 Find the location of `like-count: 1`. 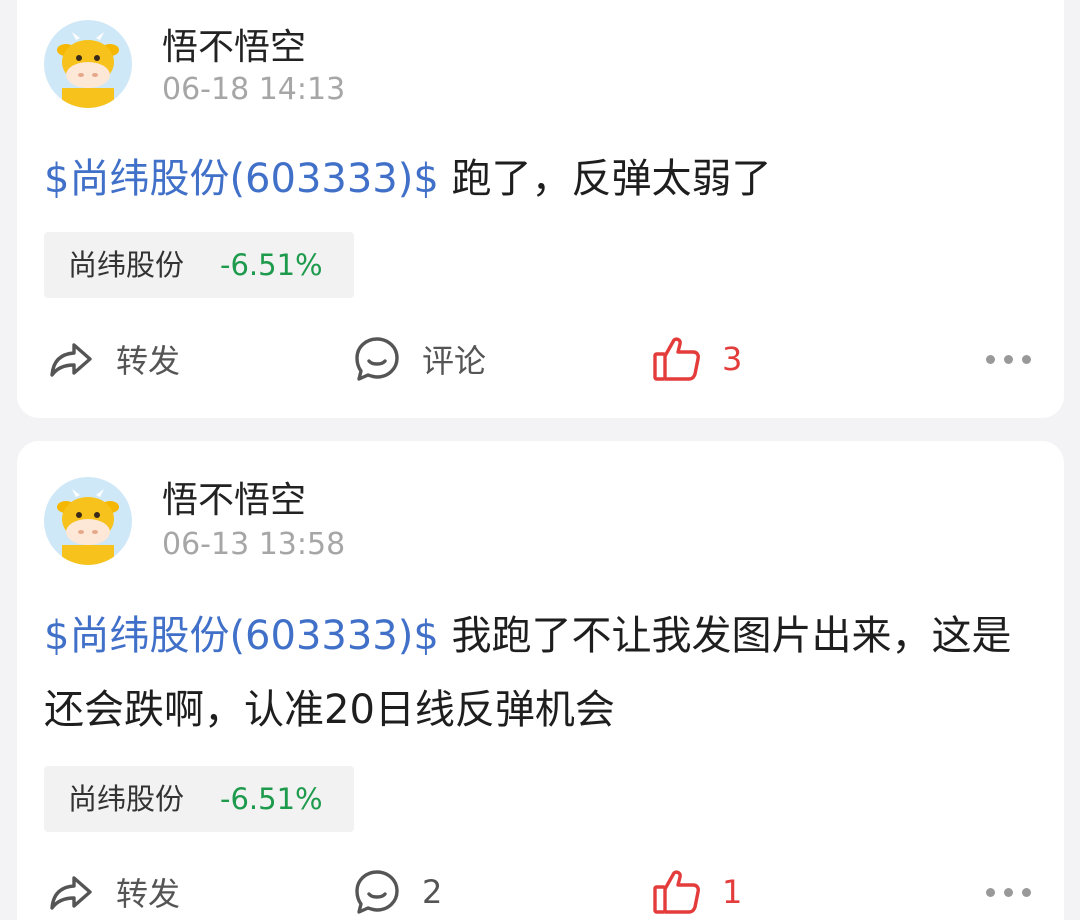

like-count: 1 is located at coordinates (732, 892).